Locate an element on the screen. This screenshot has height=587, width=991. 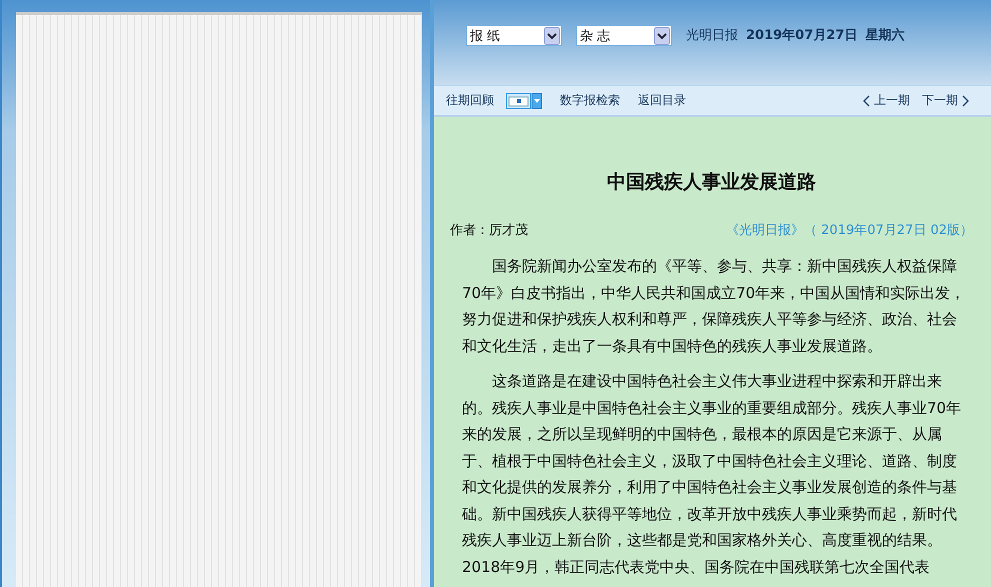
dropdown-field: 杂 志 is located at coordinates (624, 35).